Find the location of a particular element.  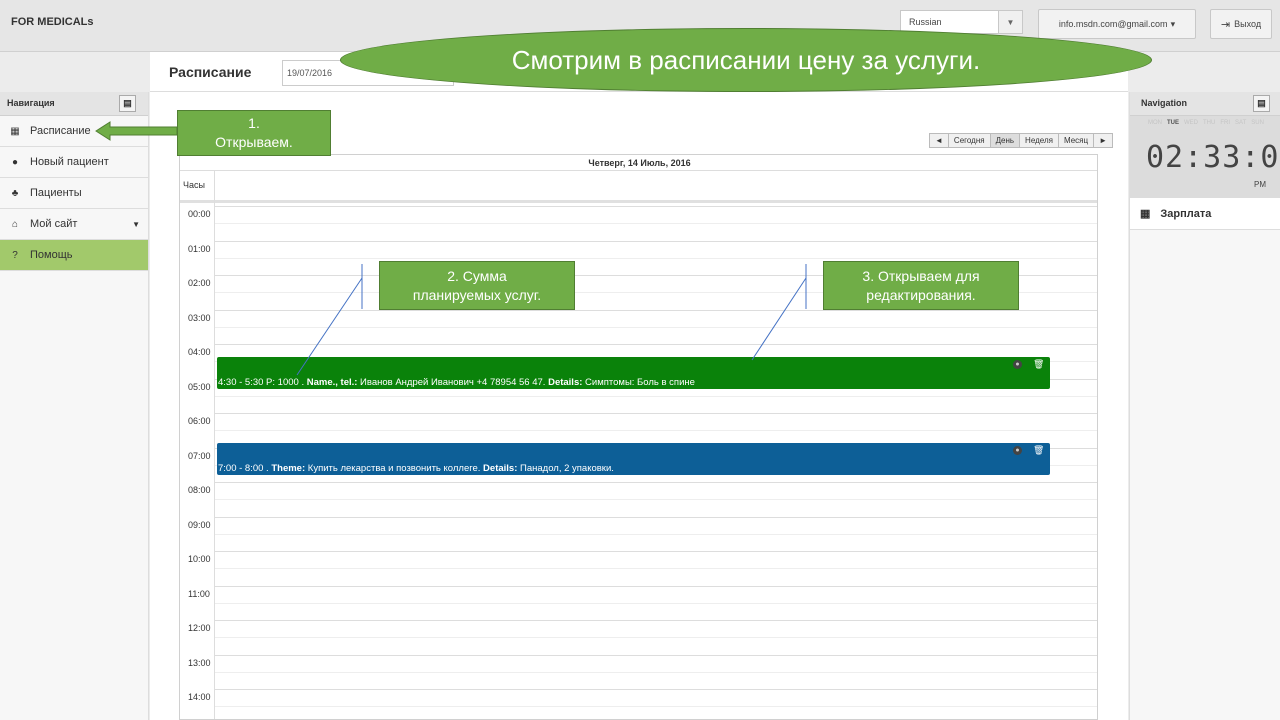

calculator-icon: ▦ is located at coordinates (1145, 214).